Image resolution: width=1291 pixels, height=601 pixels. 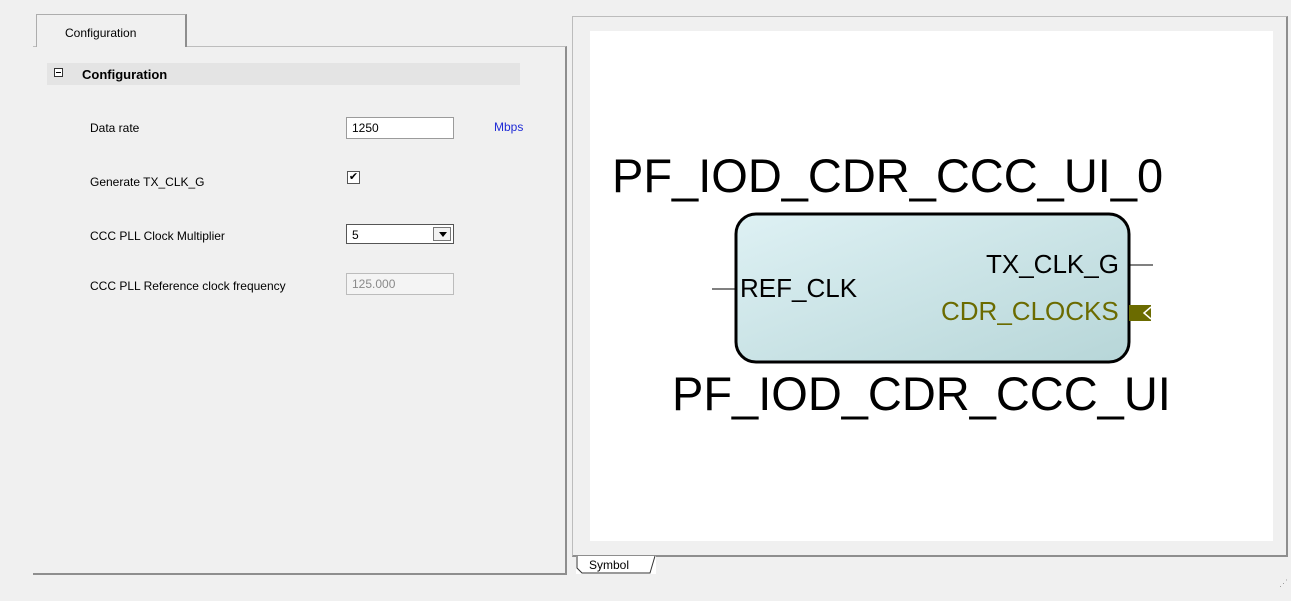 I want to click on tab-symbol: Symbol, so click(x=616, y=565).